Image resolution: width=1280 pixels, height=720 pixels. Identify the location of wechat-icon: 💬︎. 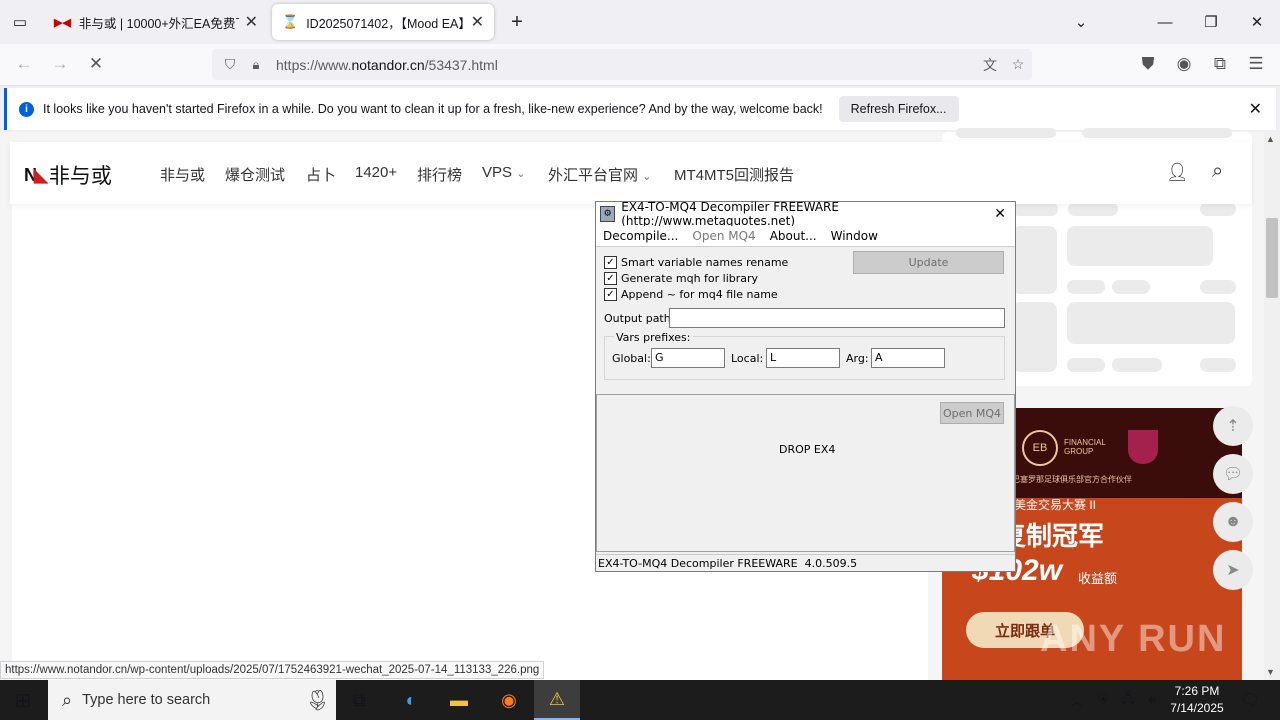
(1233, 474).